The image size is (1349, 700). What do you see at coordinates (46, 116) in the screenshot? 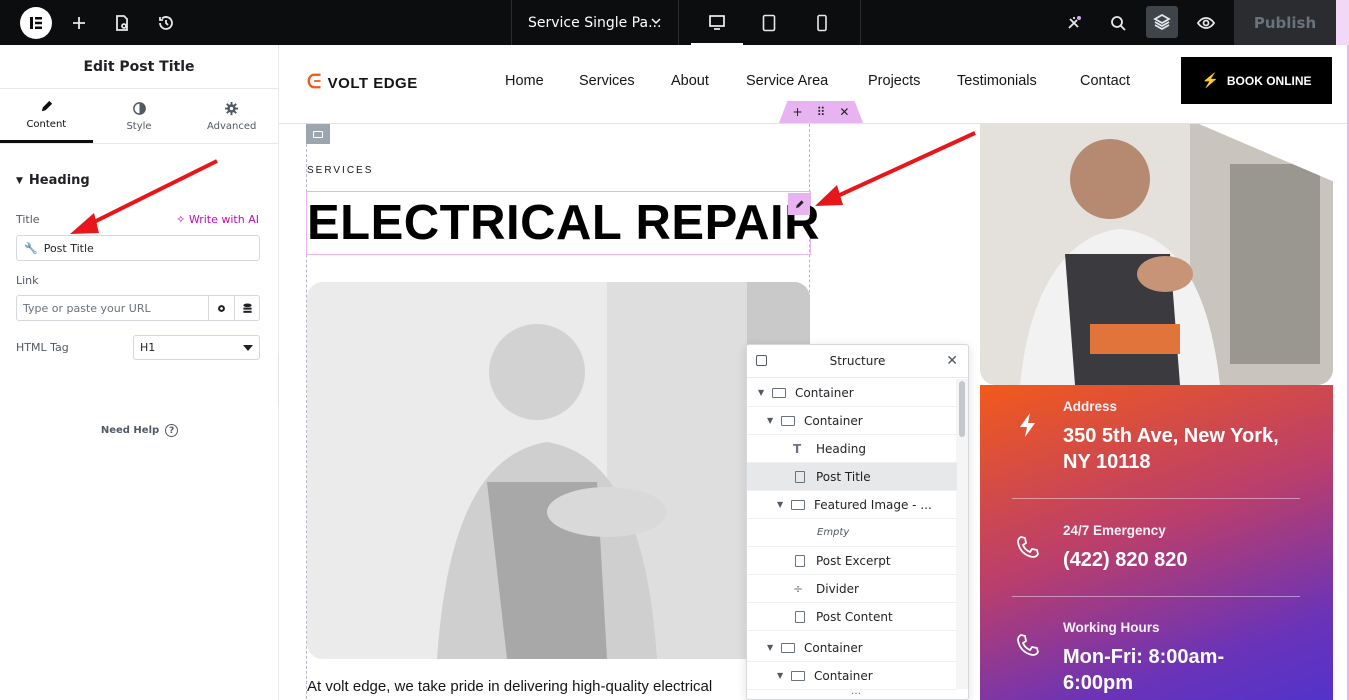
I see `tab-content: Content` at bounding box center [46, 116].